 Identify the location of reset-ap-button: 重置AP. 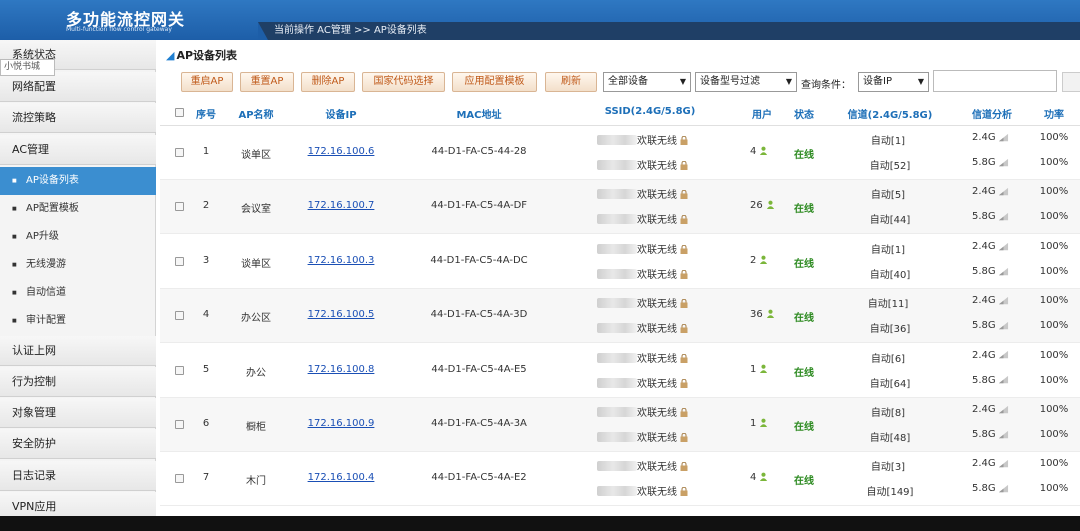
(267, 82).